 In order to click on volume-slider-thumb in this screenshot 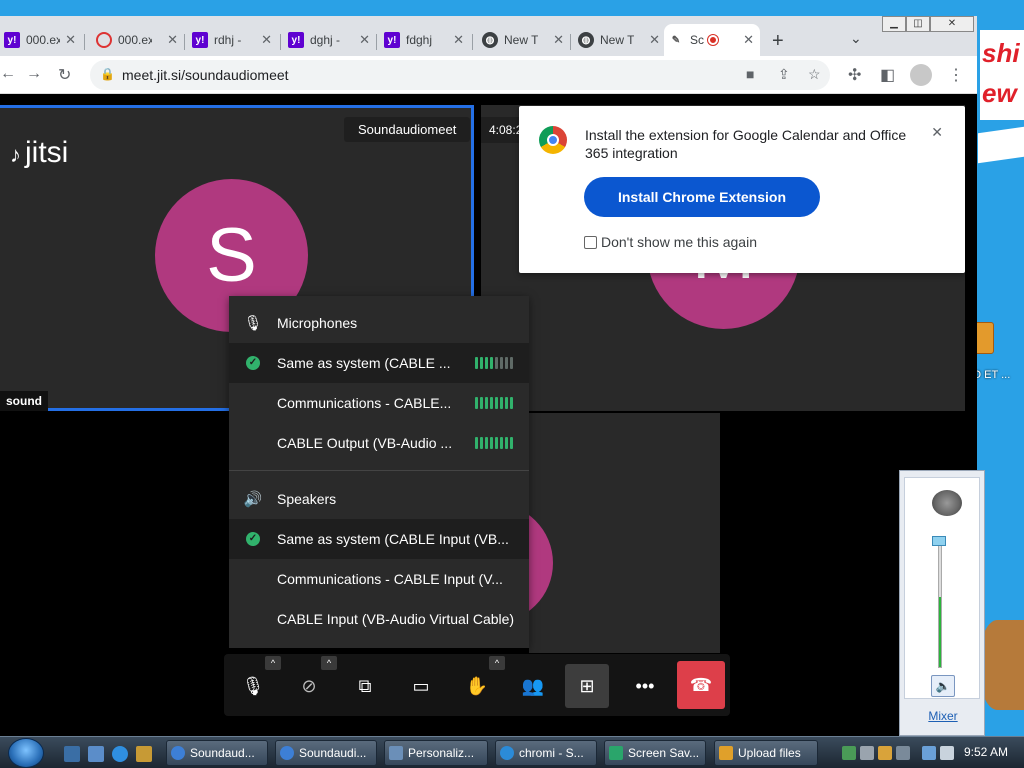, I will do `click(939, 541)`.